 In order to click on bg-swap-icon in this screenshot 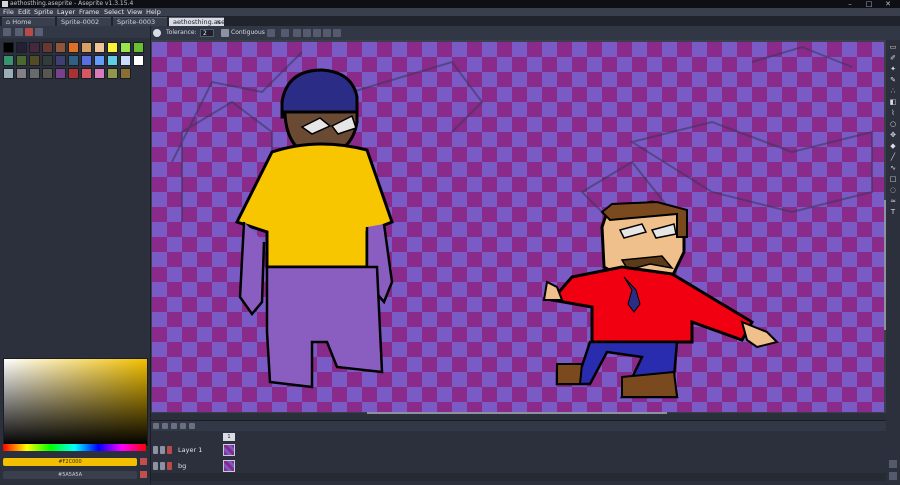, I will do `click(143, 474)`.